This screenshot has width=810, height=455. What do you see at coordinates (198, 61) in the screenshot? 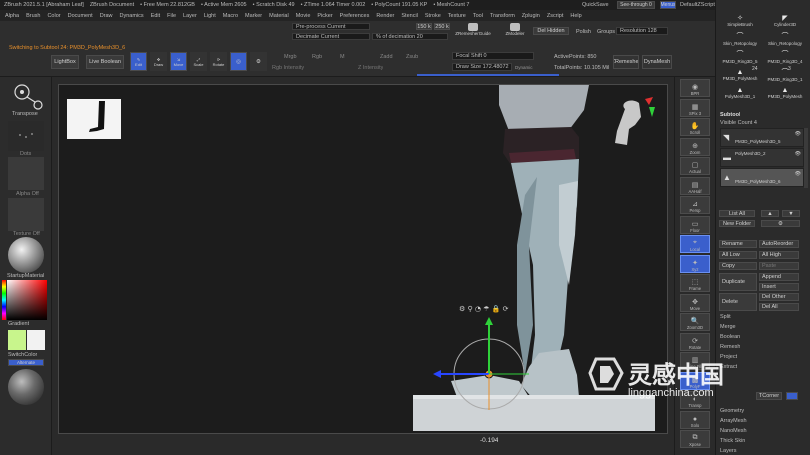
I see `scale-button: ⤢ Scale` at bounding box center [198, 61].